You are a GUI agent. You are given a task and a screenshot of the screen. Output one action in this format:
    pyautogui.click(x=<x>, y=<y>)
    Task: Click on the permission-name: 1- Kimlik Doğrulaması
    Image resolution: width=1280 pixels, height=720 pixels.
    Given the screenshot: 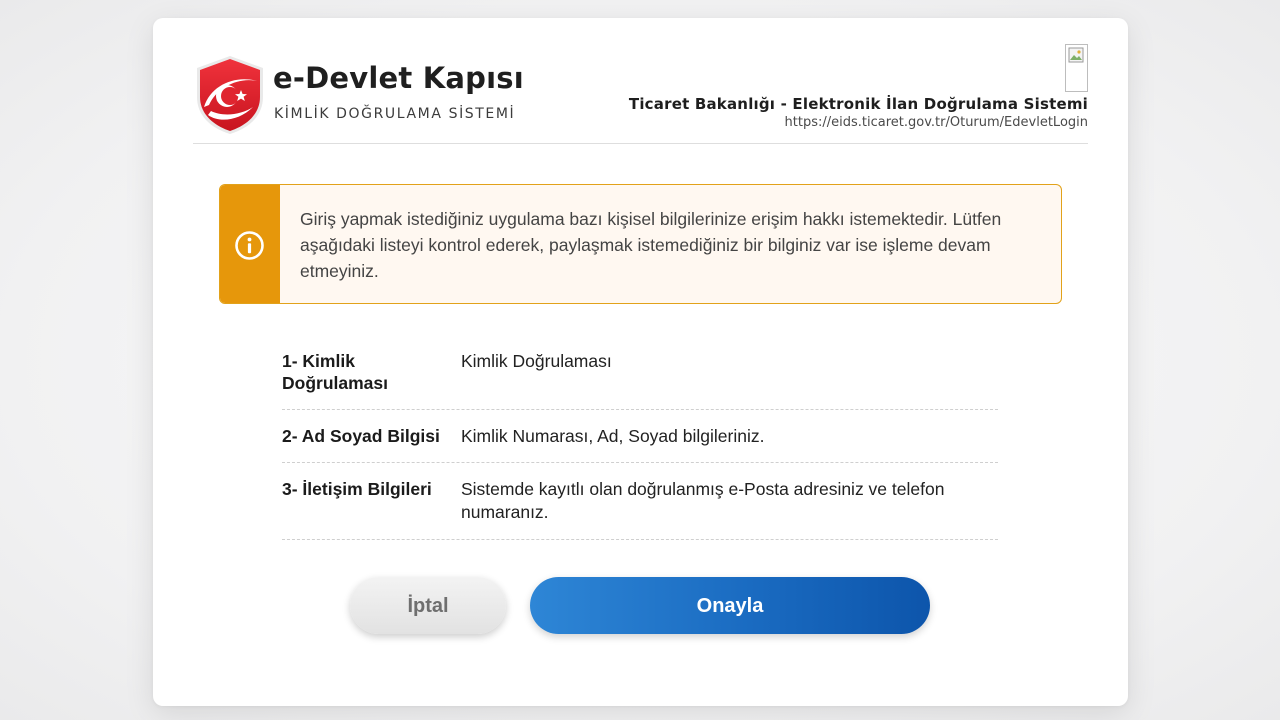 What is the action you would take?
    pyautogui.click(x=335, y=372)
    